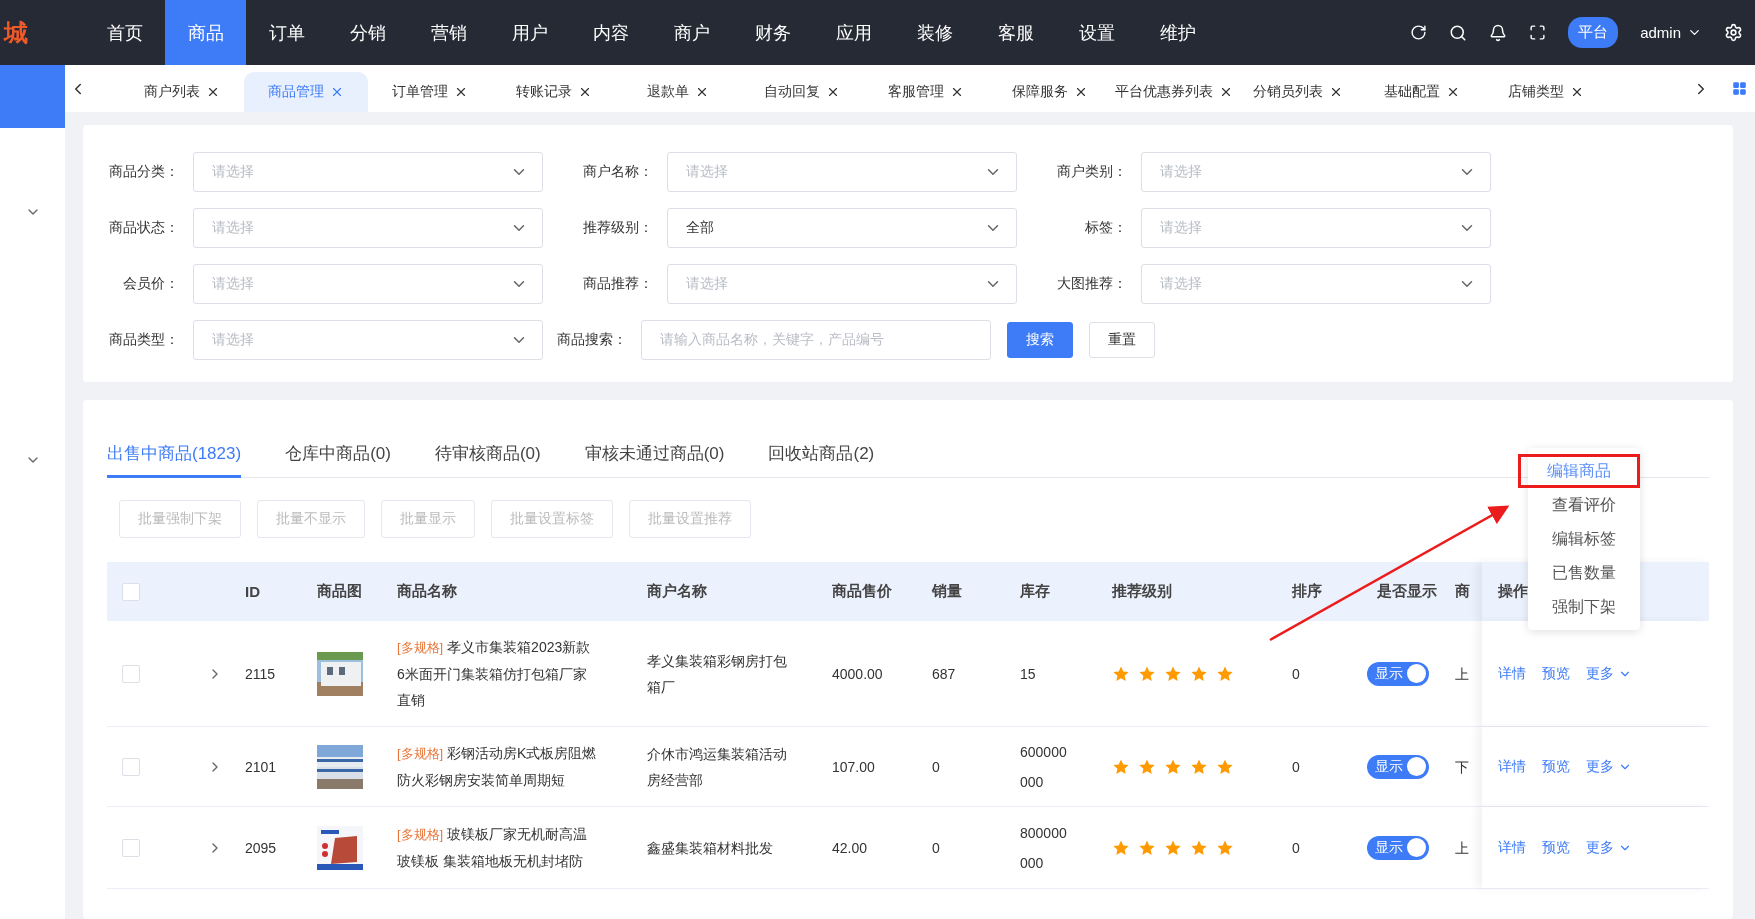  Describe the element at coordinates (610, 32) in the screenshot. I see `nav-item: 内容` at that location.